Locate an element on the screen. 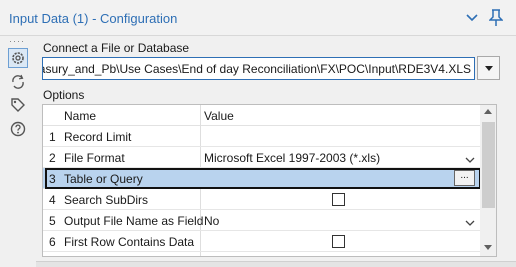 This screenshot has height=267, width=516. option-name: Output File Name as Field is located at coordinates (134, 221).